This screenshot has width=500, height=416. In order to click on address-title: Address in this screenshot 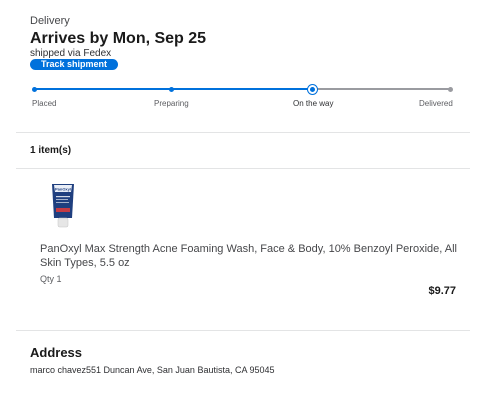, I will do `click(56, 352)`.